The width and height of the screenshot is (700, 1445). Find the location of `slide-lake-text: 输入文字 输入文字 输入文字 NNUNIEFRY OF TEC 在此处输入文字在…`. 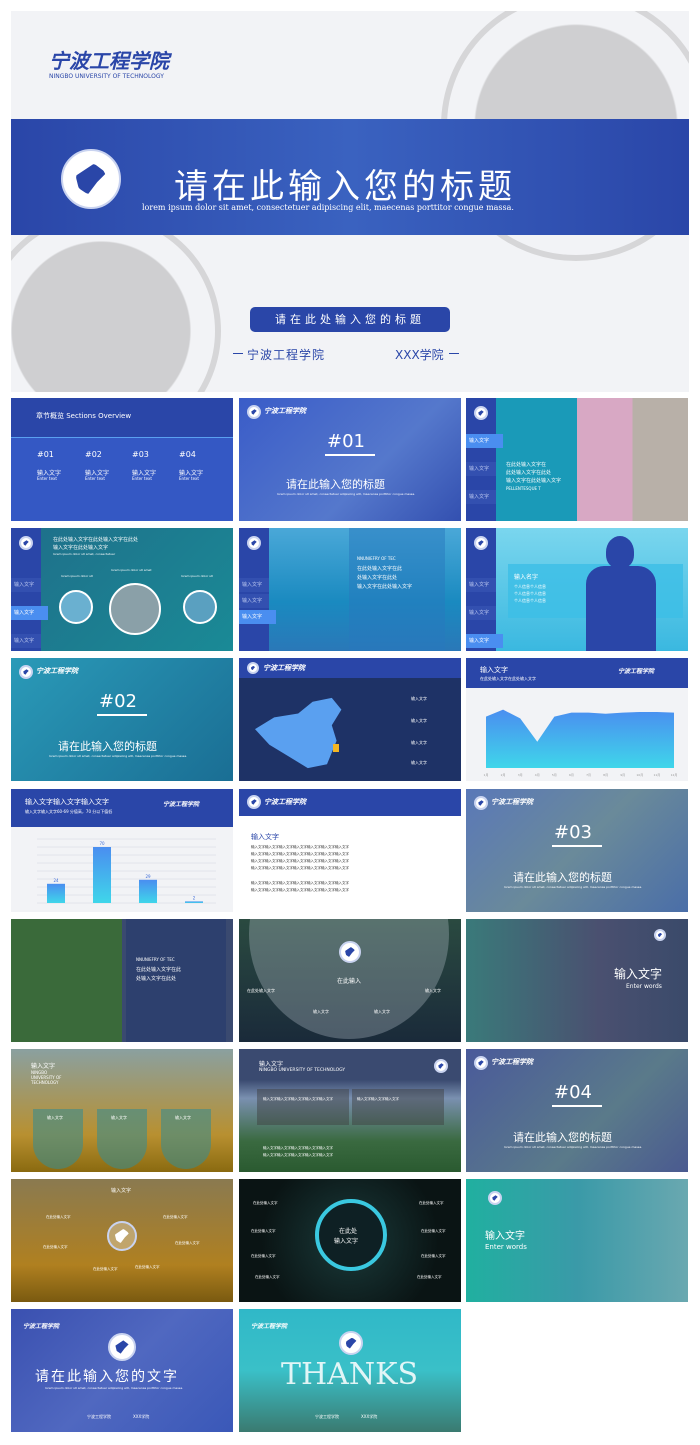

slide-lake-text: 输入文字 输入文字 输入文字 NNUNIEFRY OF TEC 在此处输入文字在… is located at coordinates (350, 589).